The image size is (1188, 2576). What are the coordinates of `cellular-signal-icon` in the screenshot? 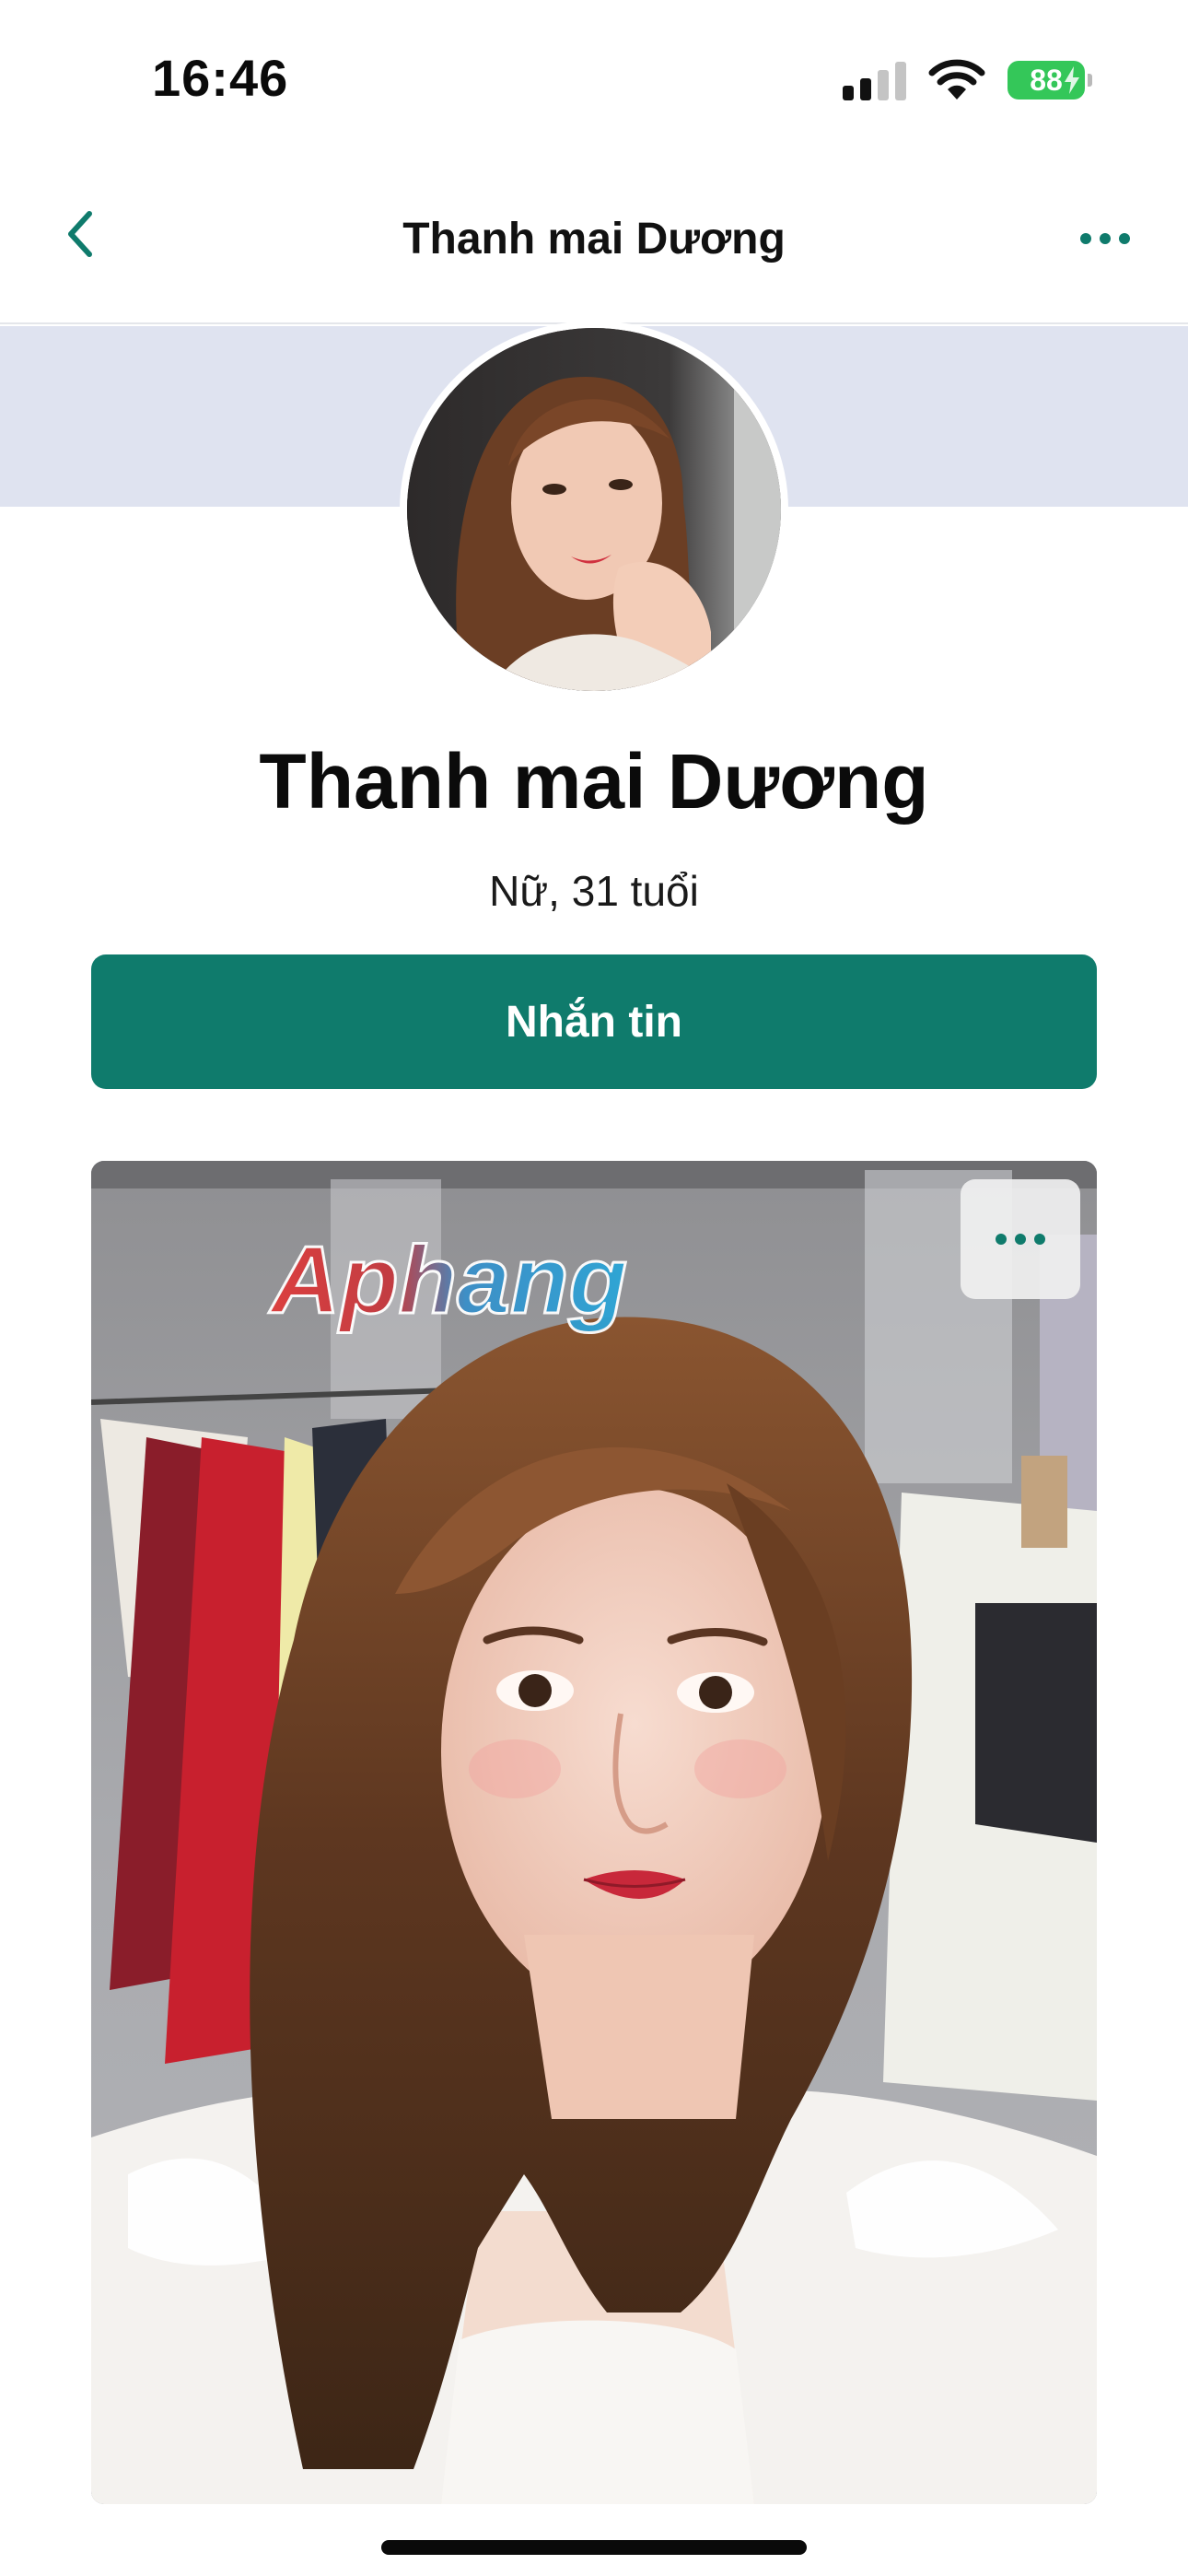 It's located at (874, 80).